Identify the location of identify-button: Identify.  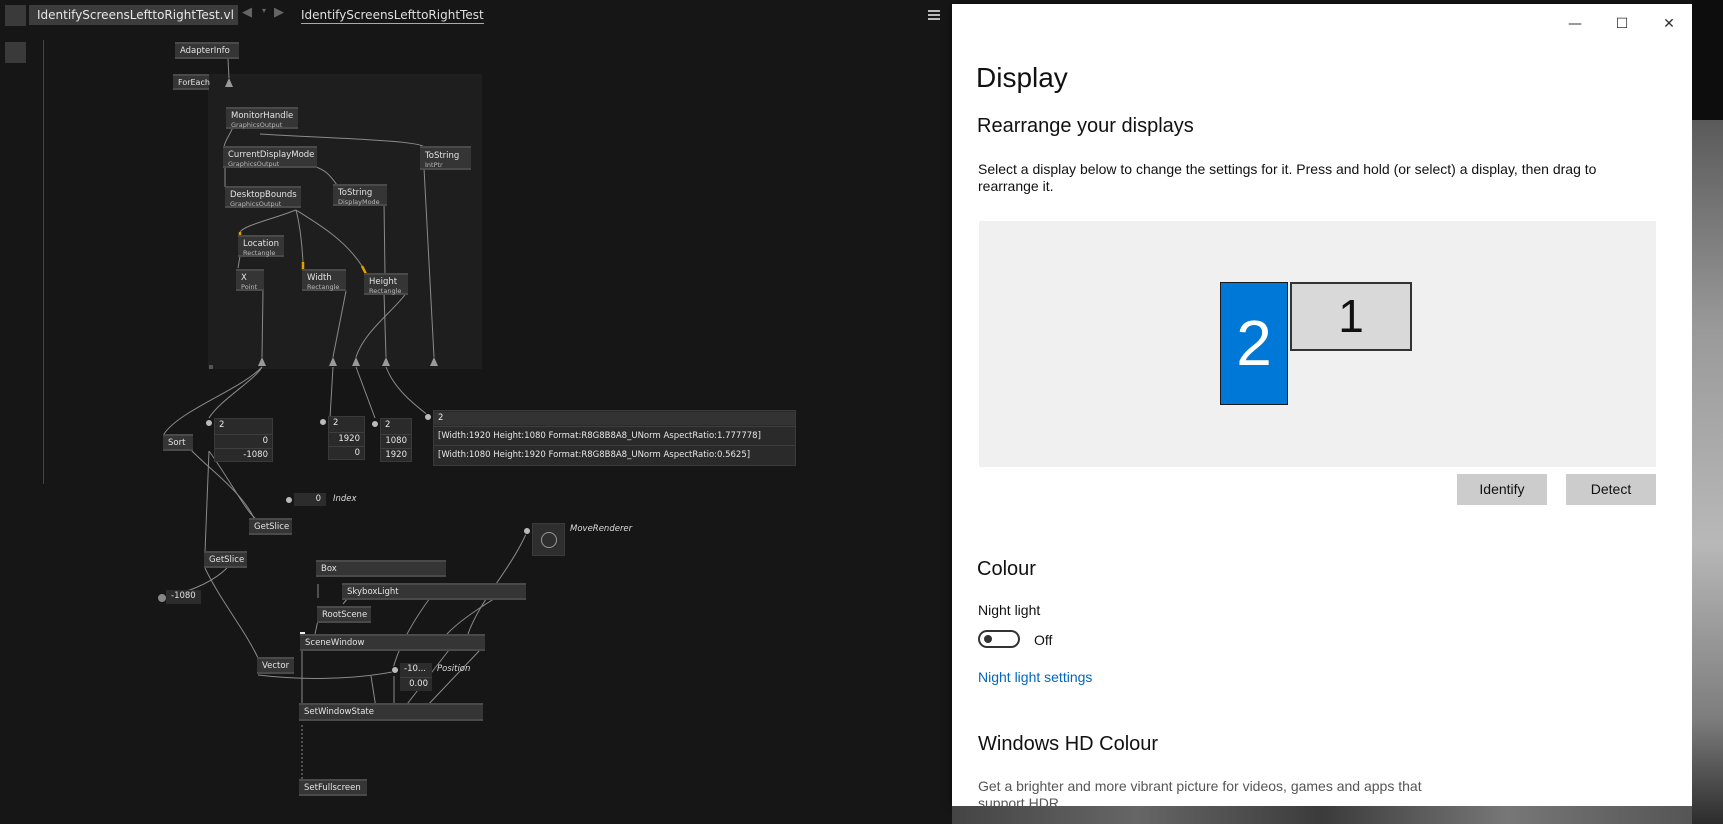
(1502, 489).